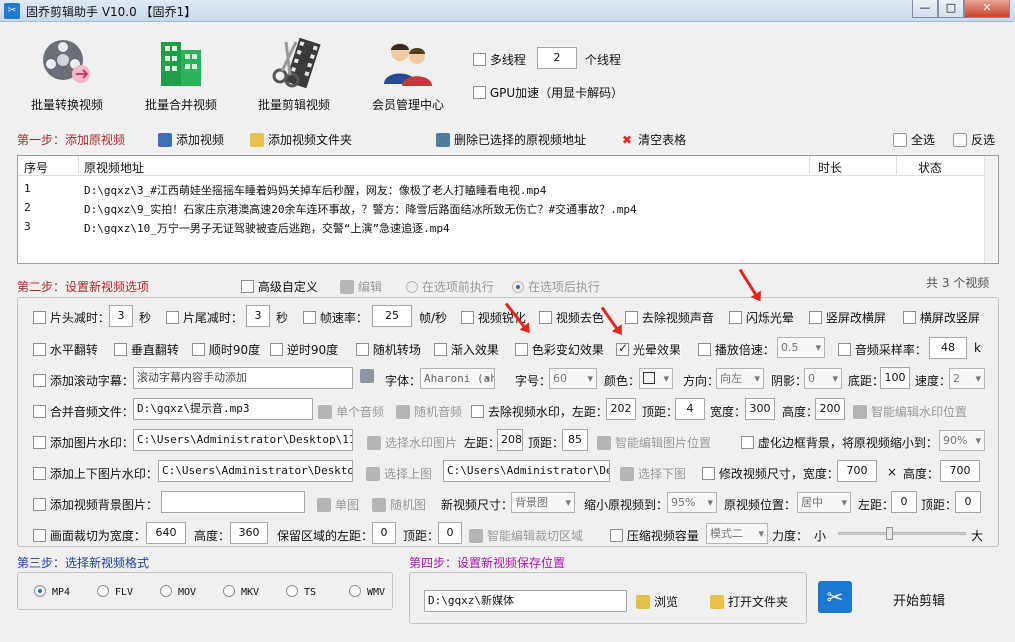 The image size is (1015, 642). I want to click on random-transition-option: 随机转场, so click(388, 349).